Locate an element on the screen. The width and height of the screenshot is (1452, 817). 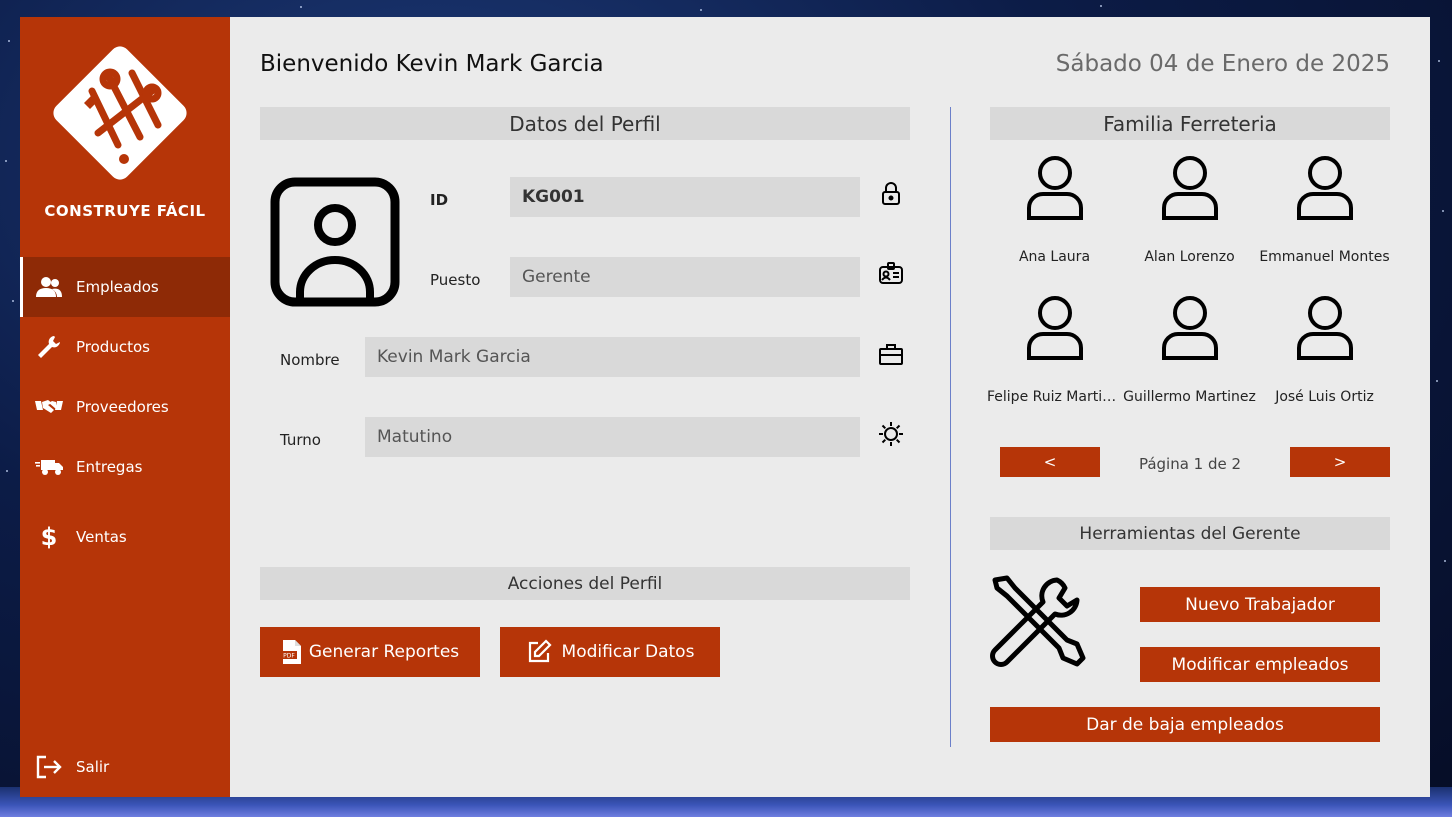
lock-icon is located at coordinates (891, 193).